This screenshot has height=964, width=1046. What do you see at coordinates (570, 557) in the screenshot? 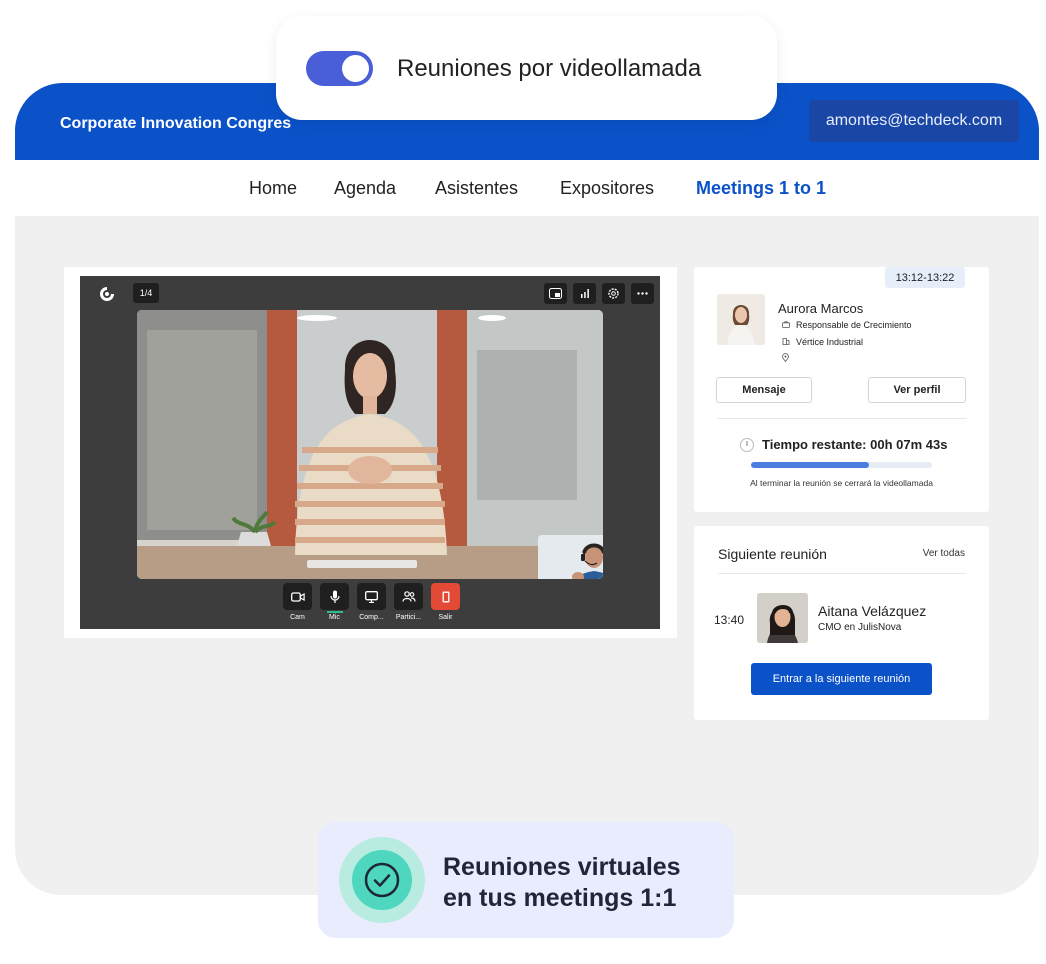
I see `self-view-video` at bounding box center [570, 557].